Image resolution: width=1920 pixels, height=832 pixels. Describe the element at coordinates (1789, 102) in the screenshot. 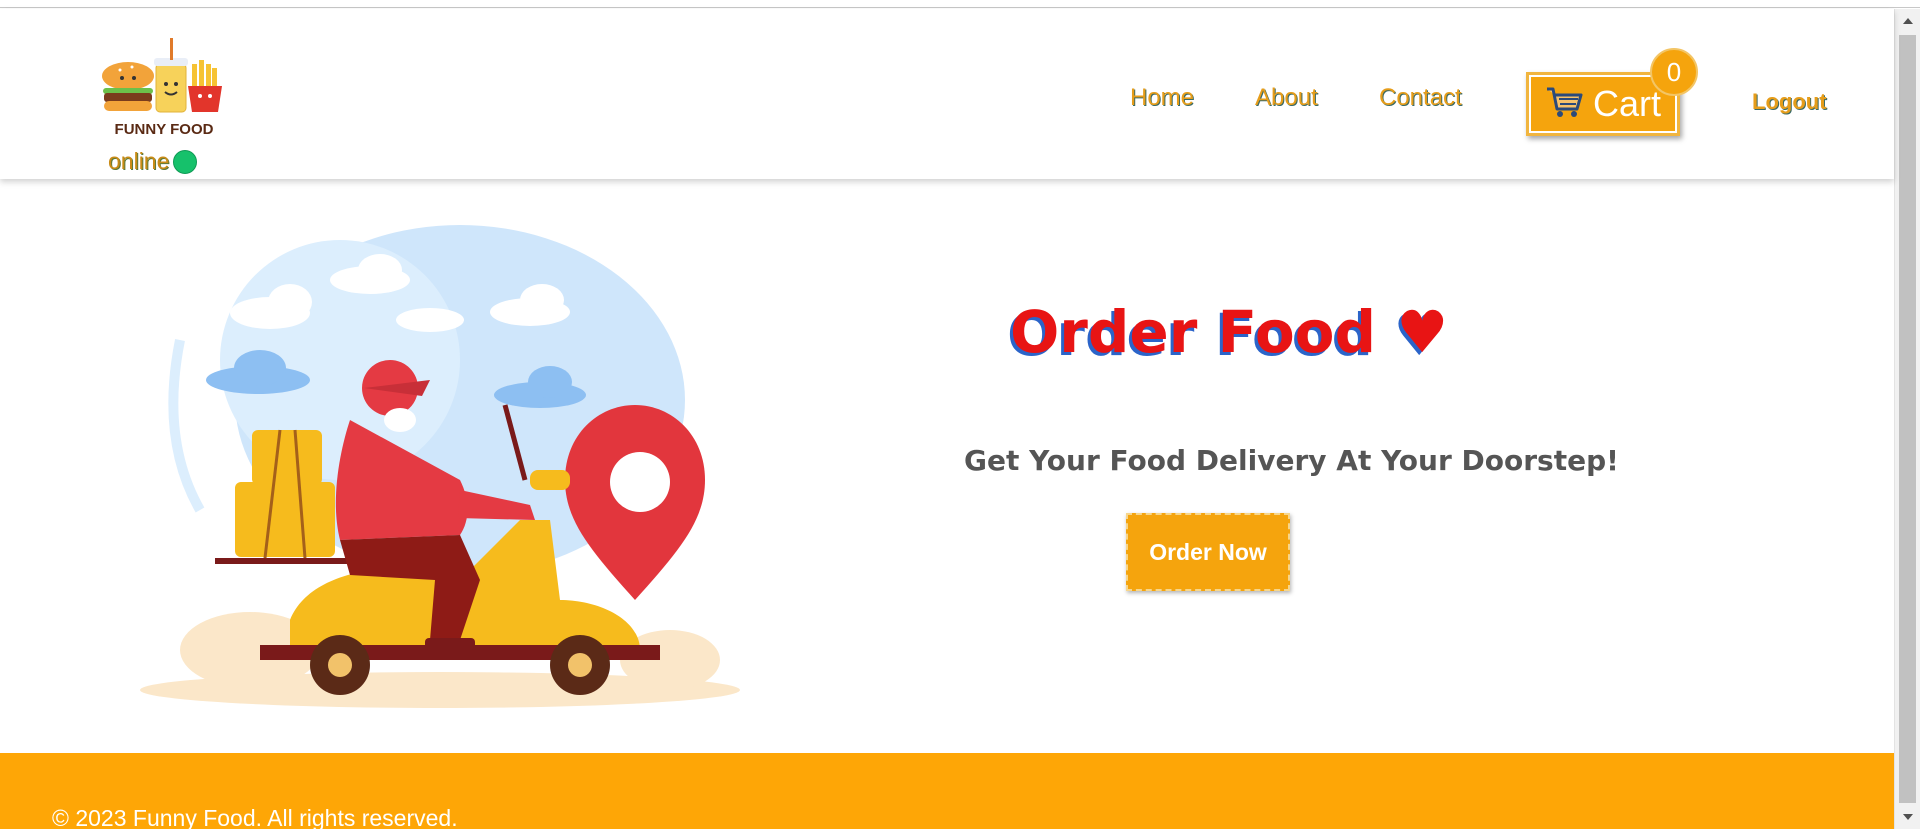

I see `logout-link: Logout` at that location.